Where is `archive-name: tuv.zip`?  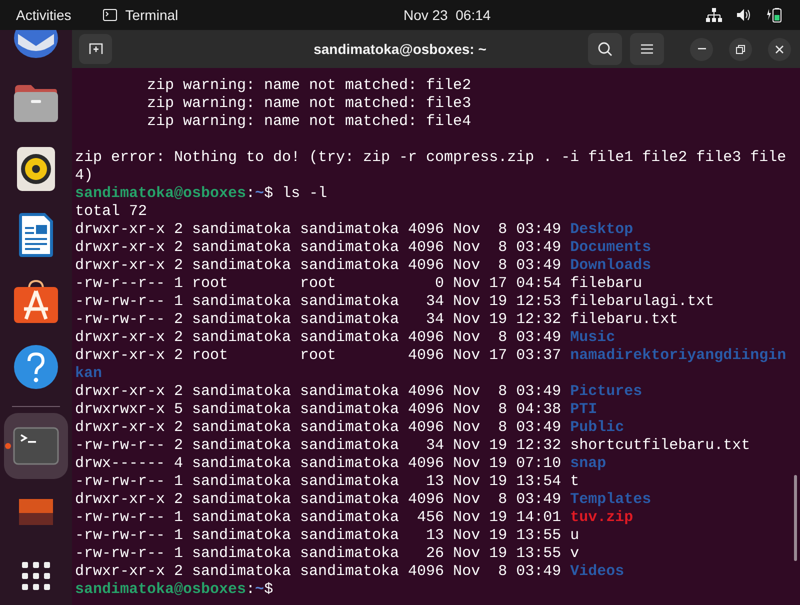
archive-name: tuv.zip is located at coordinates (602, 518).